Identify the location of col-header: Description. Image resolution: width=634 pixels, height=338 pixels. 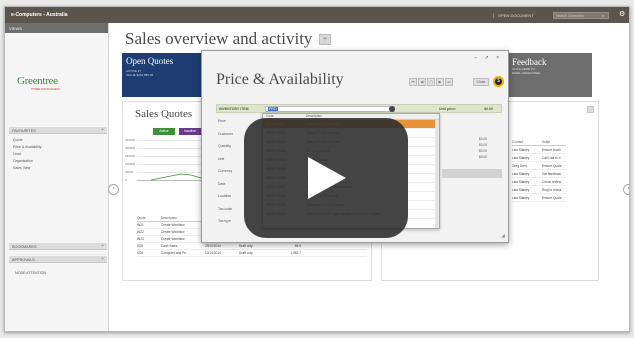
(183, 218).